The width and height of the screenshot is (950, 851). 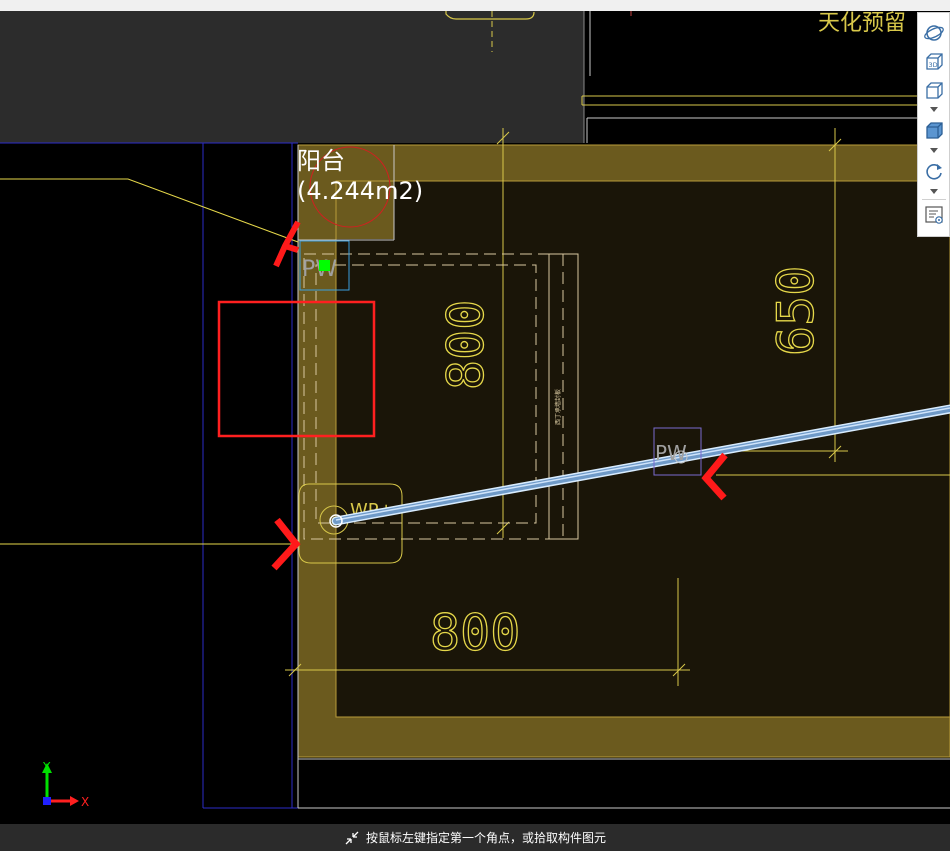 What do you see at coordinates (466, 345) in the screenshot?
I see `dimension-text-800-vertical: 800` at bounding box center [466, 345].